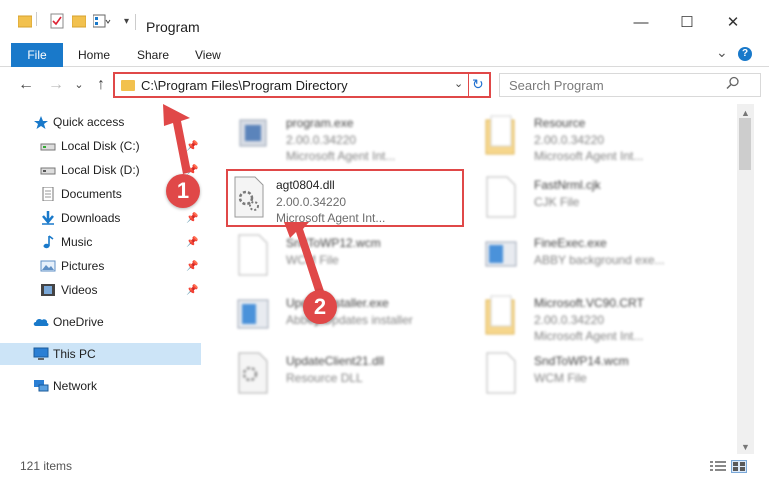 This screenshot has width=769, height=489. Describe the element at coordinates (320, 307) in the screenshot. I see `callout-2: 2` at that location.